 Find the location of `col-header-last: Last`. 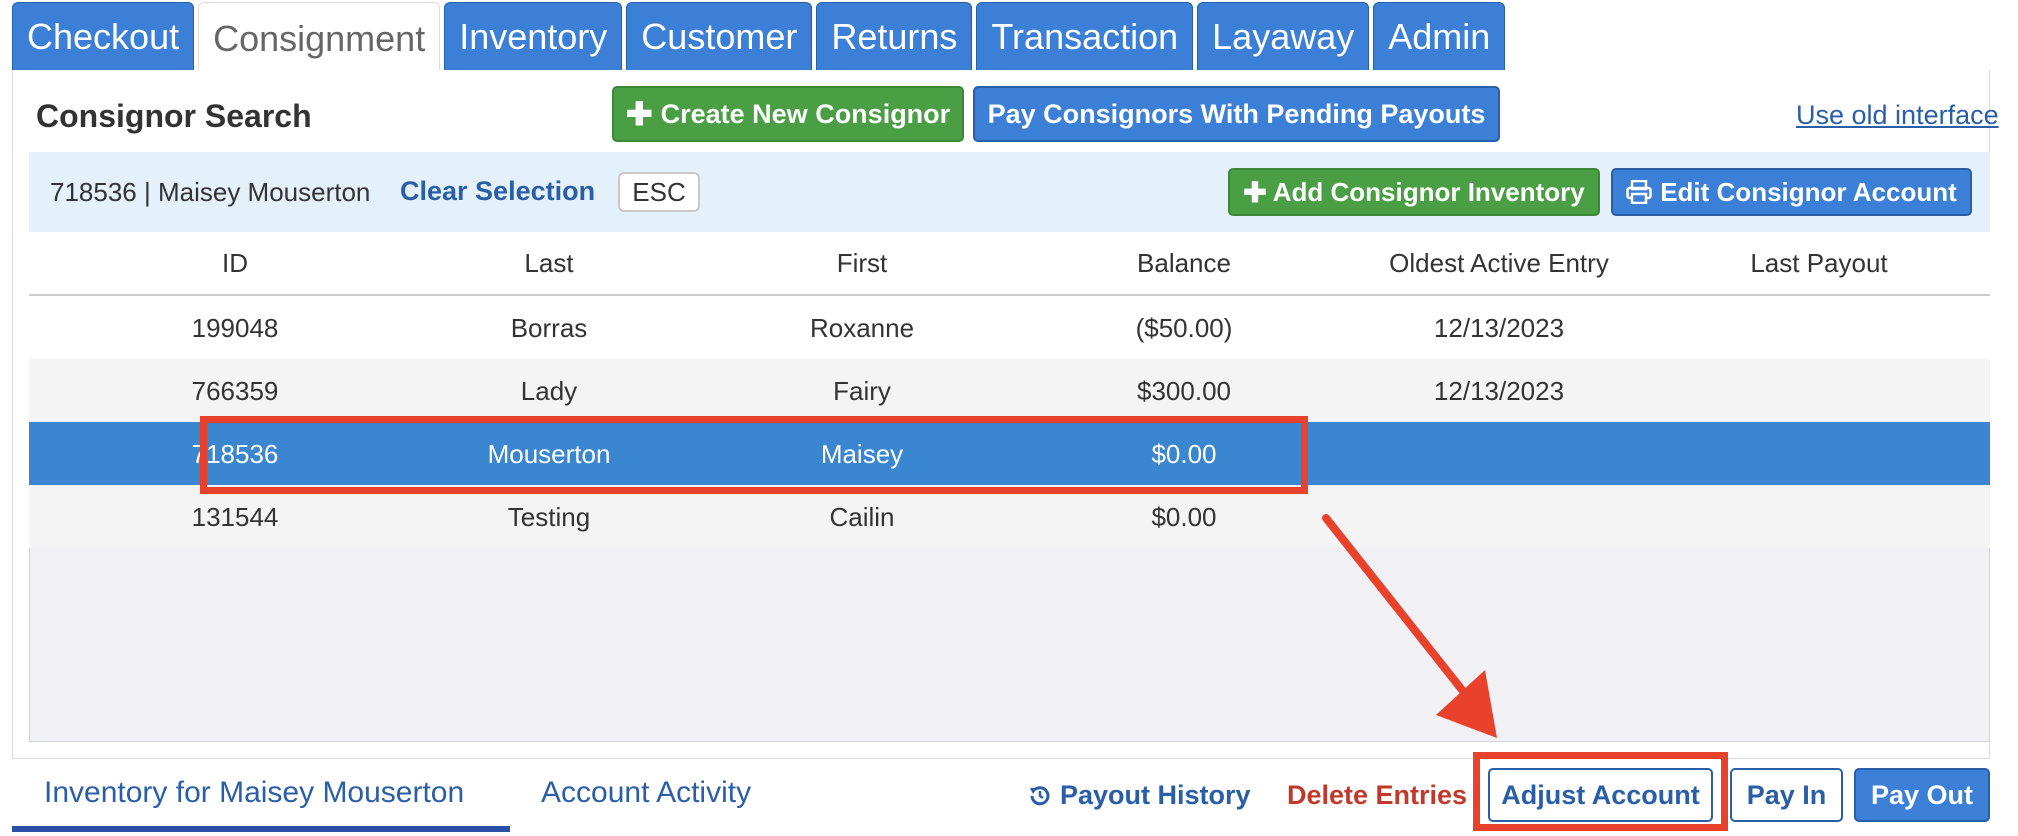

col-header-last: Last is located at coordinates (549, 263).